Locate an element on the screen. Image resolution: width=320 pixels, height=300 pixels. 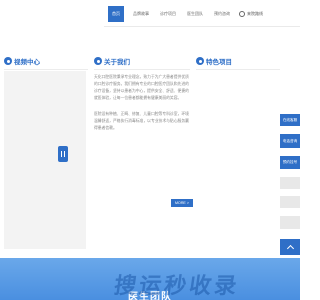
projects-heading-divider is located at coordinates (238, 69).